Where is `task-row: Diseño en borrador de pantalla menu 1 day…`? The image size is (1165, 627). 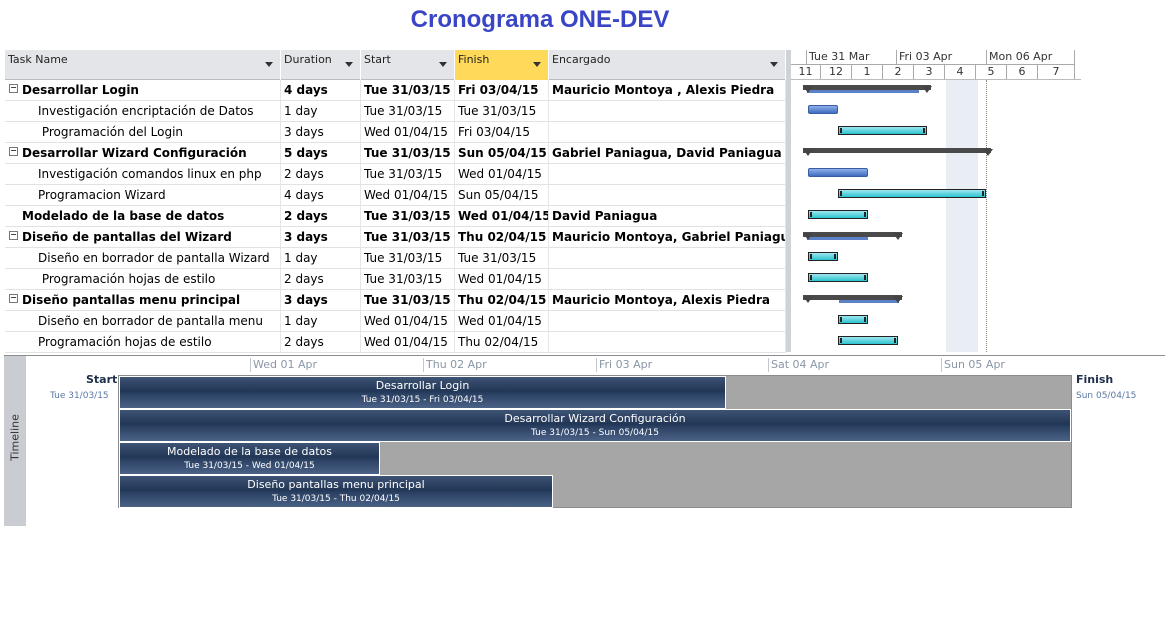 task-row: Diseño en borrador de pantalla menu 1 day… is located at coordinates (395, 321).